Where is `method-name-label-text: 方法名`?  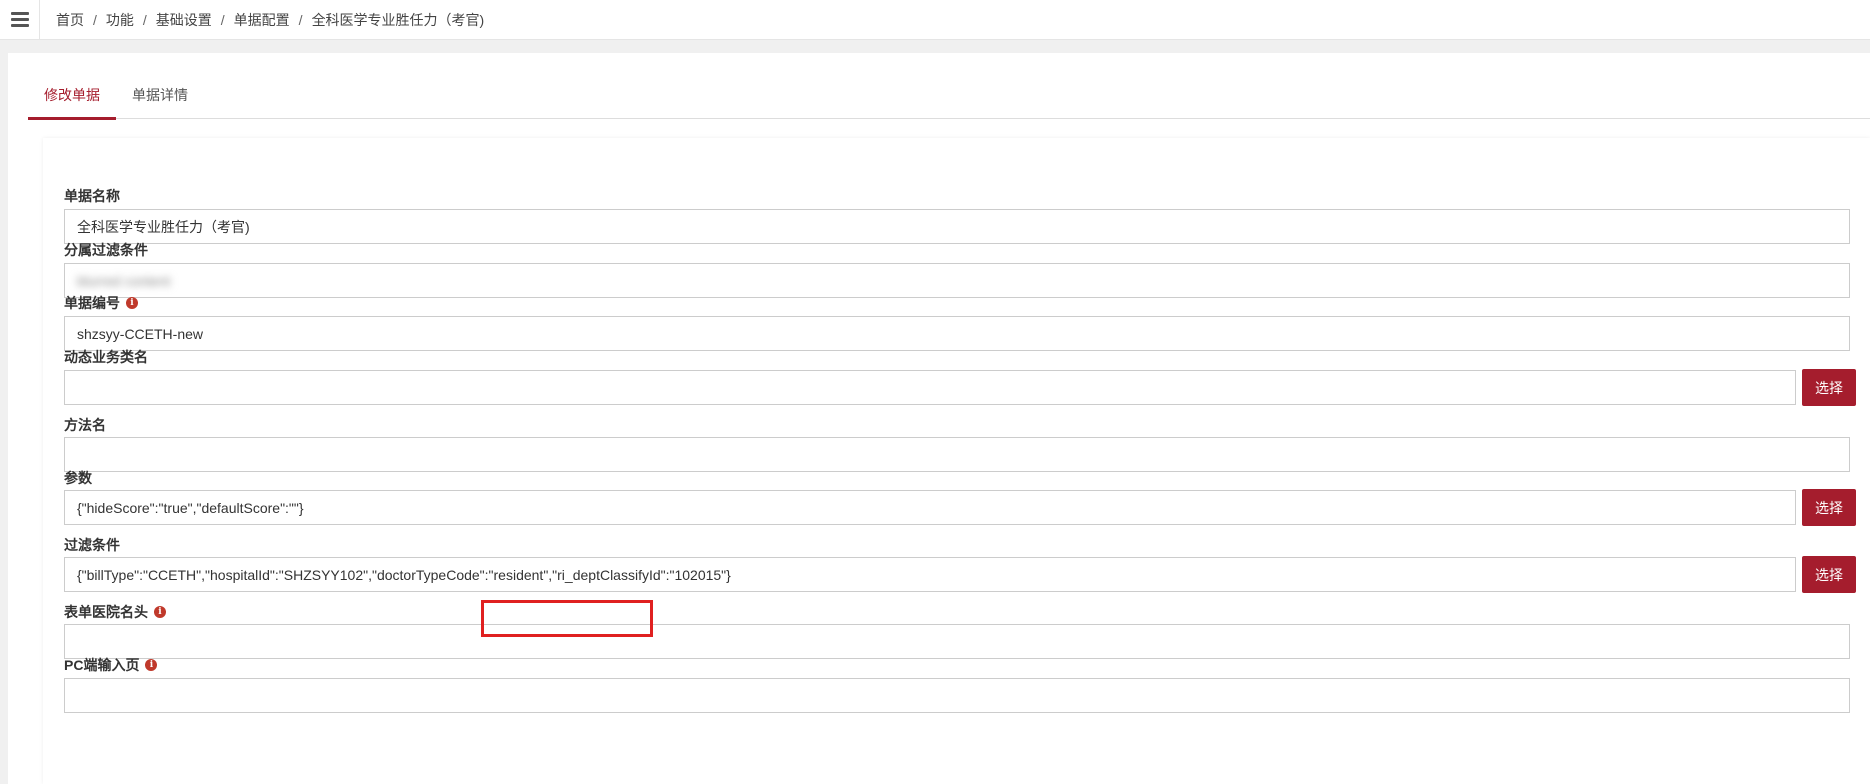
method-name-label-text: 方法名 is located at coordinates (85, 425).